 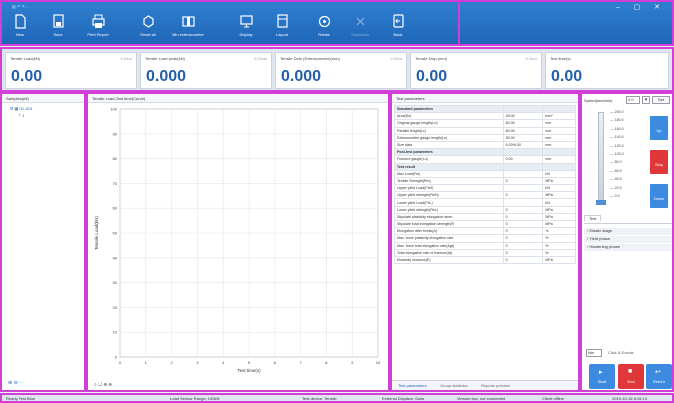 I want to click on down-button: Down, so click(x=659, y=196).